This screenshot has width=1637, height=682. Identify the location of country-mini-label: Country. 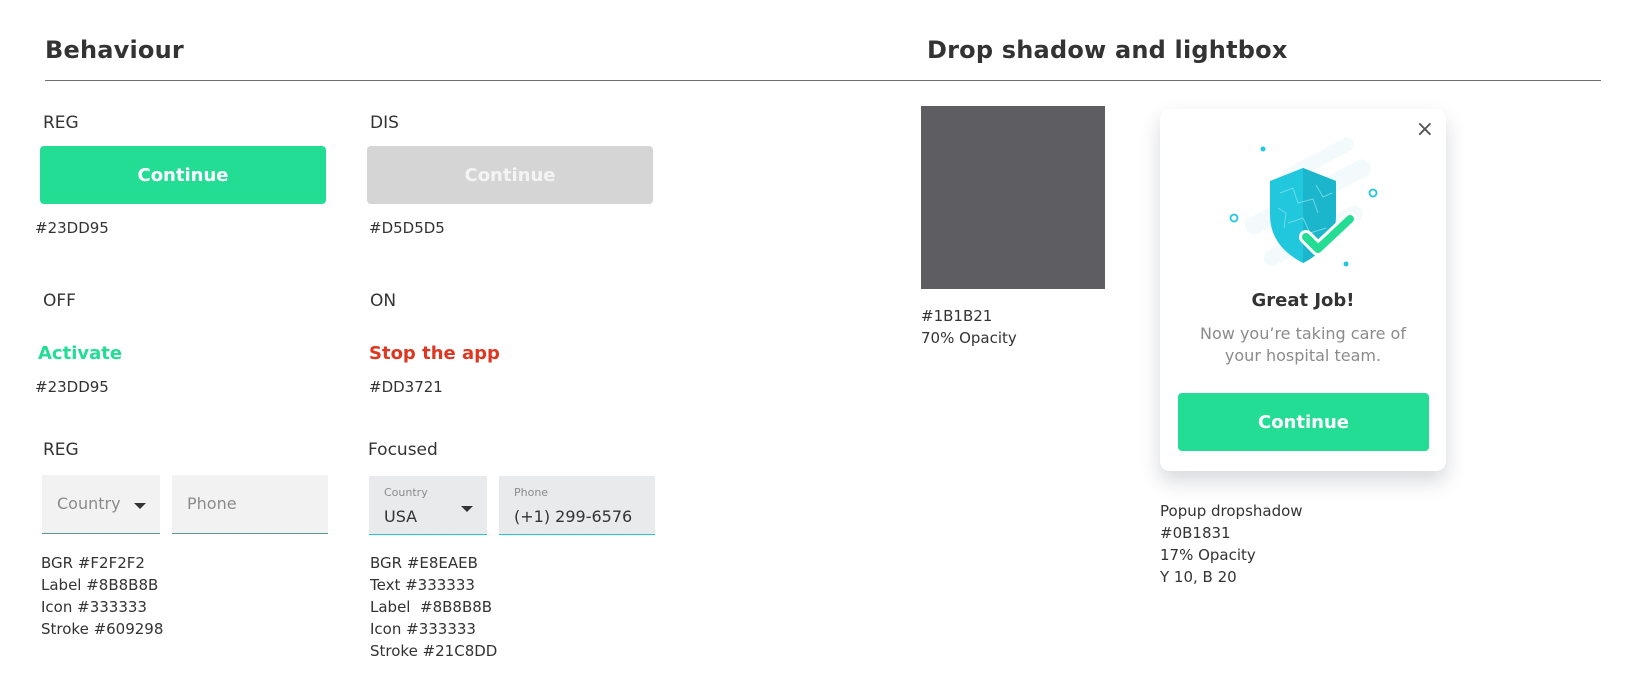
(406, 492).